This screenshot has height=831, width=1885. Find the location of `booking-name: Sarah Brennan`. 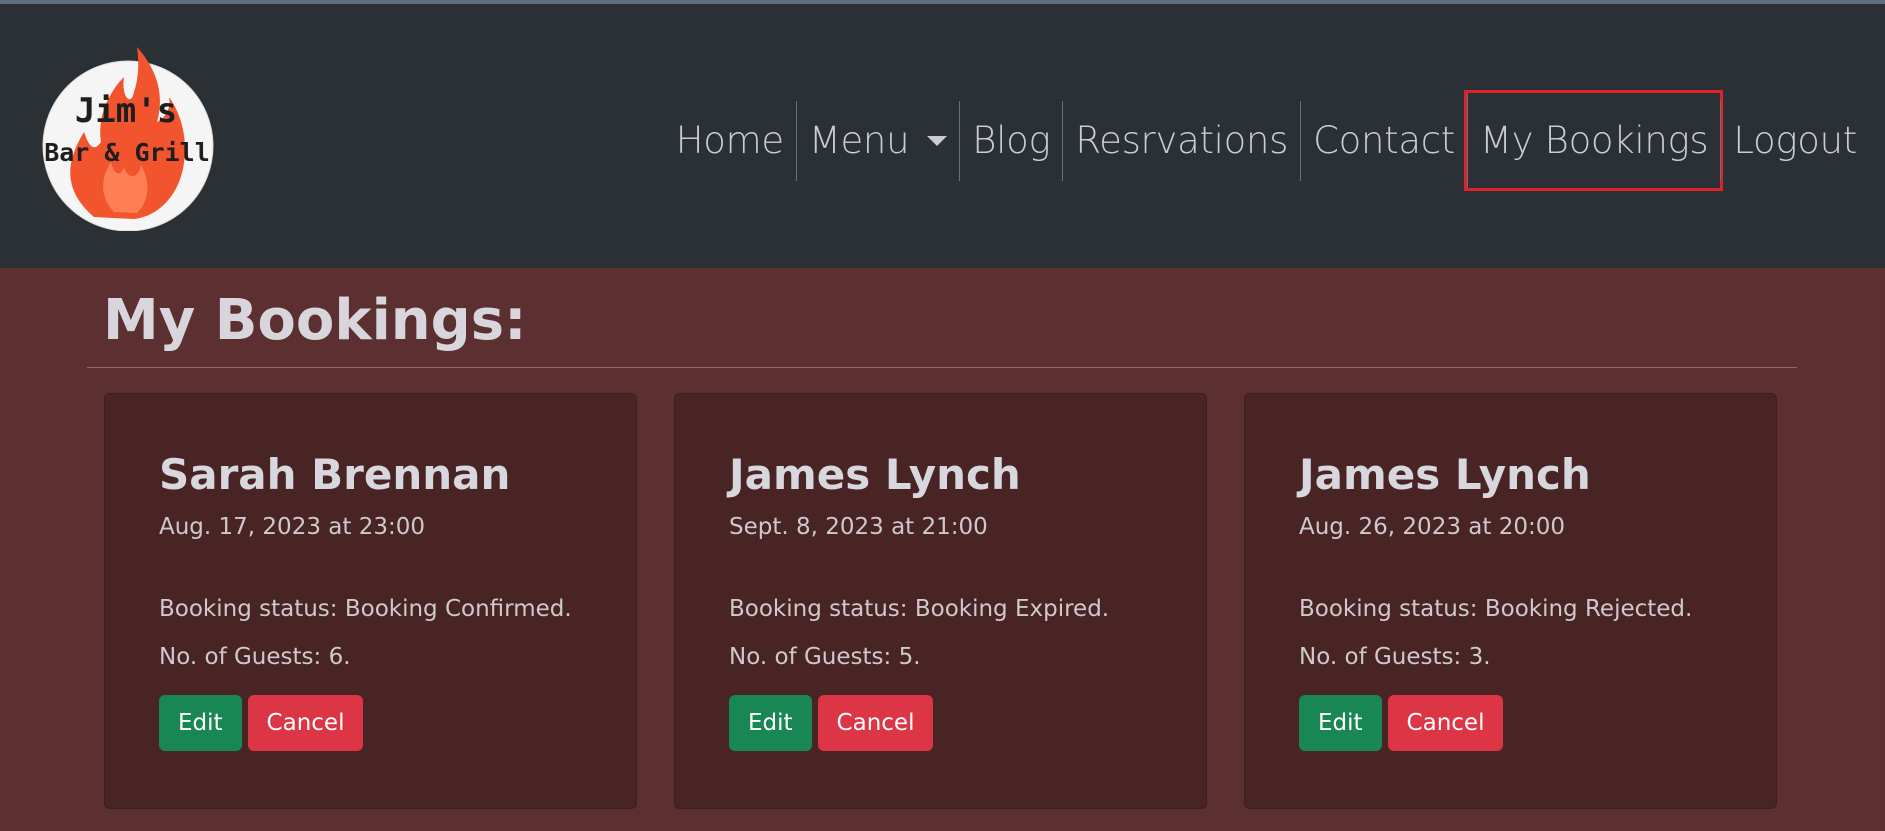

booking-name: Sarah Brennan is located at coordinates (335, 474).